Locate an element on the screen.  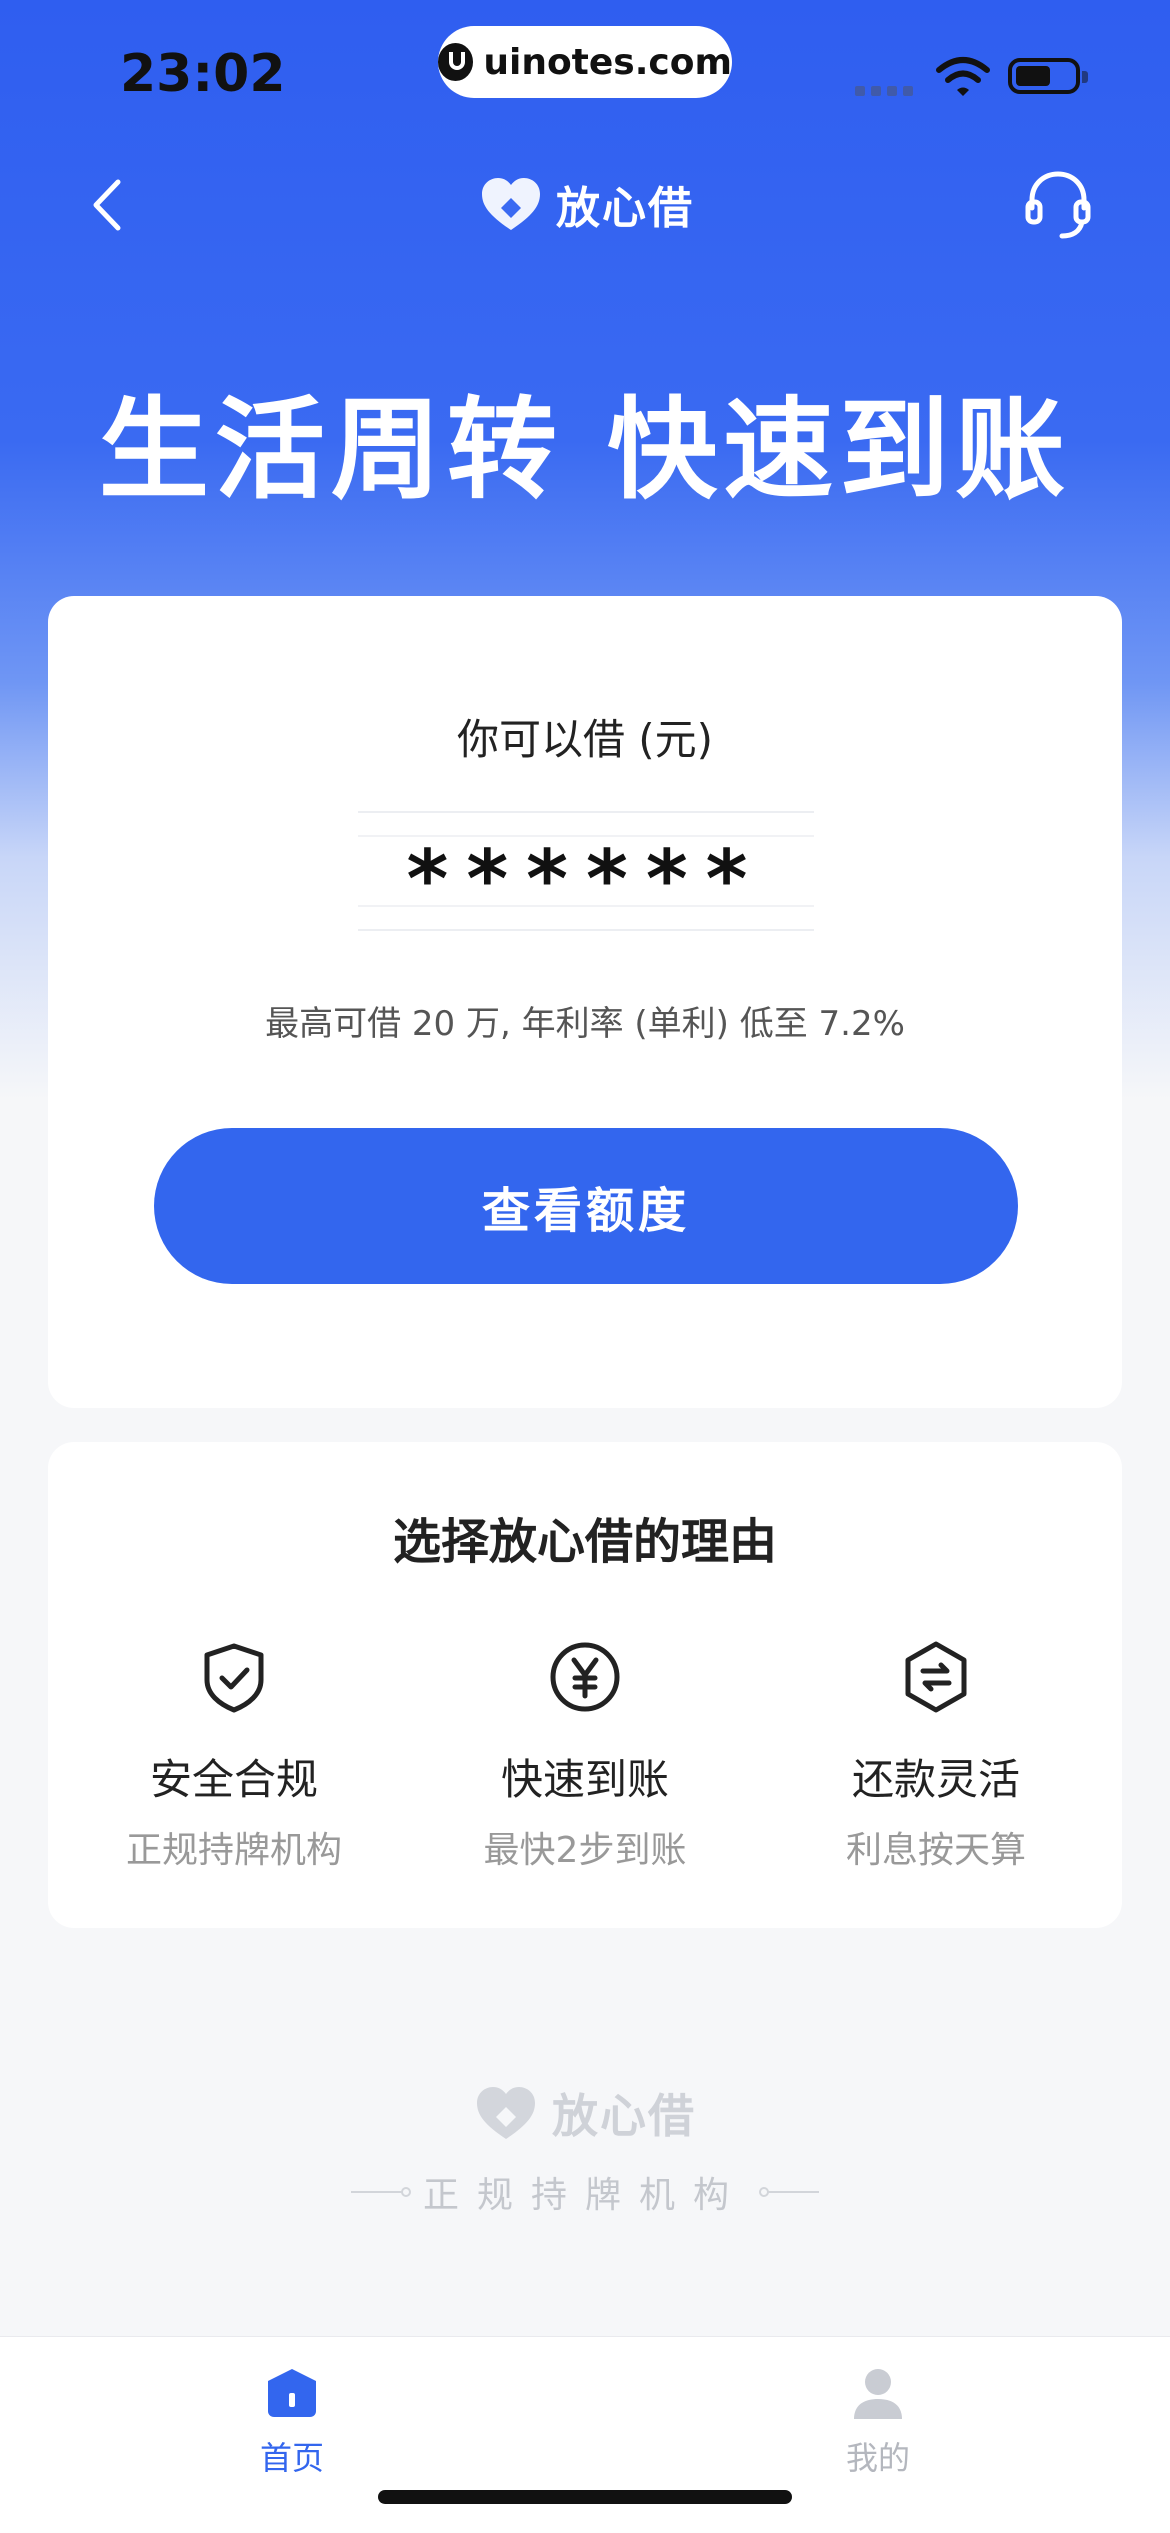
uinotes-logo-icon is located at coordinates (456, 62).